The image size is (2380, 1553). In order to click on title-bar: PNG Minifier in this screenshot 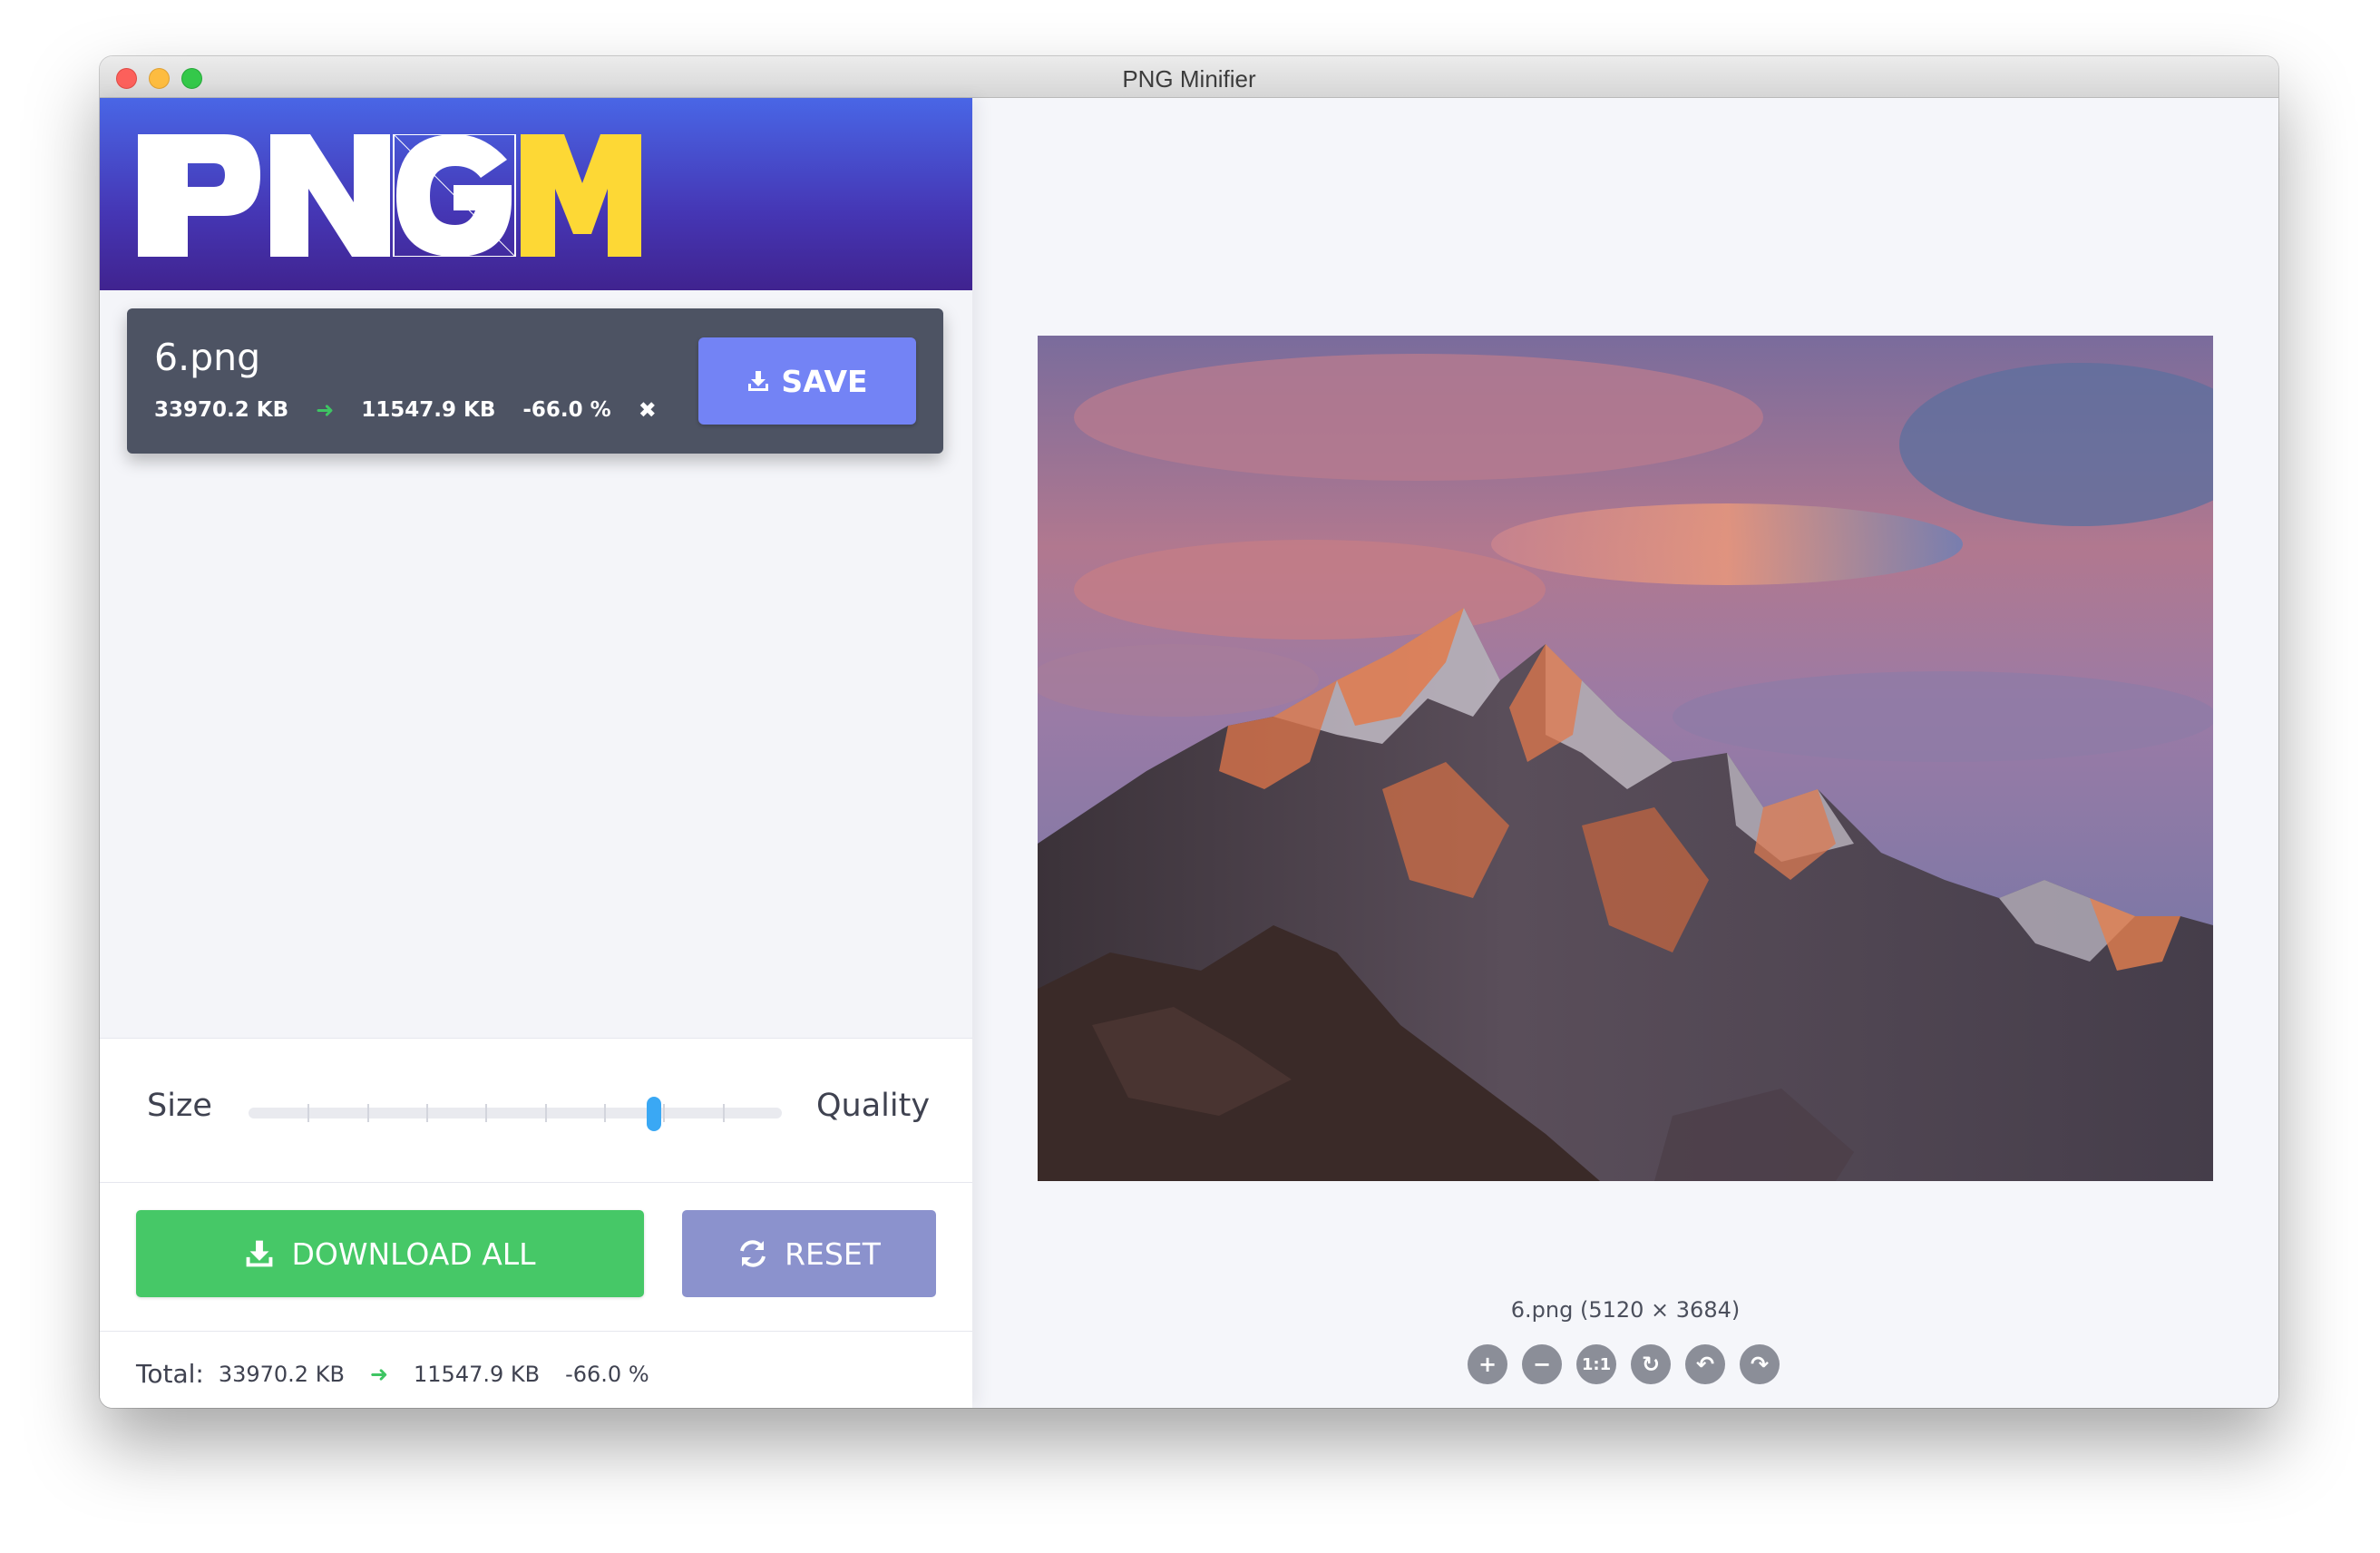, I will do `click(1189, 77)`.